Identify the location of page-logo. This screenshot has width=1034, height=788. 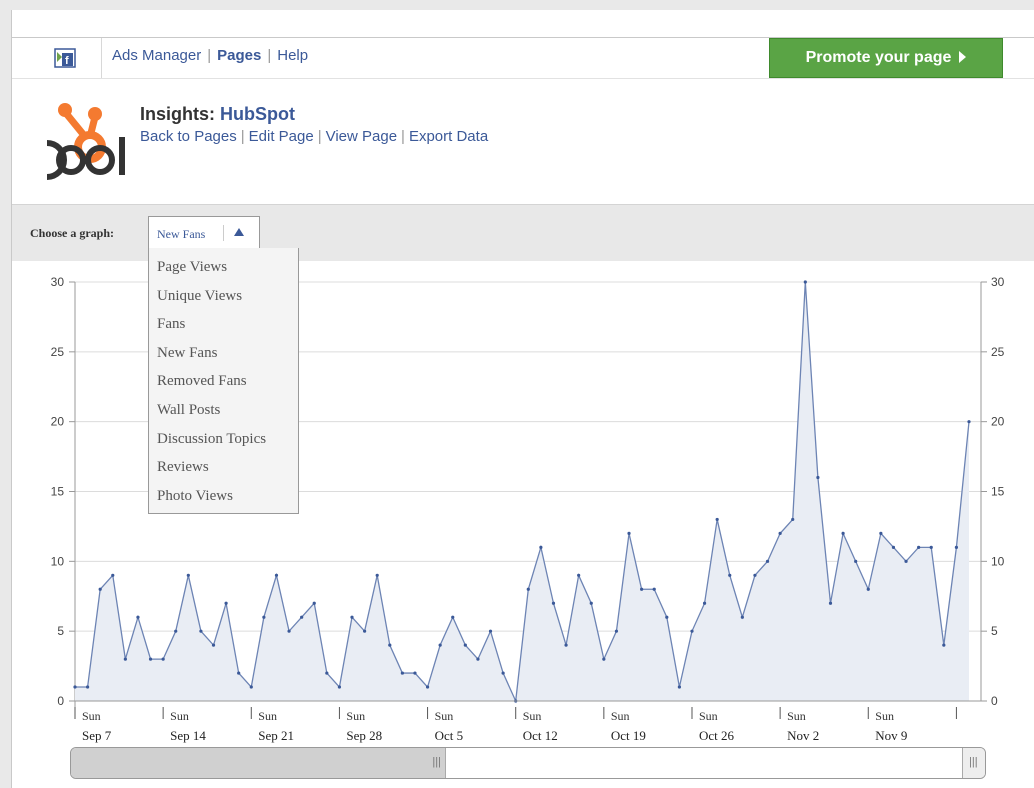
(86, 138).